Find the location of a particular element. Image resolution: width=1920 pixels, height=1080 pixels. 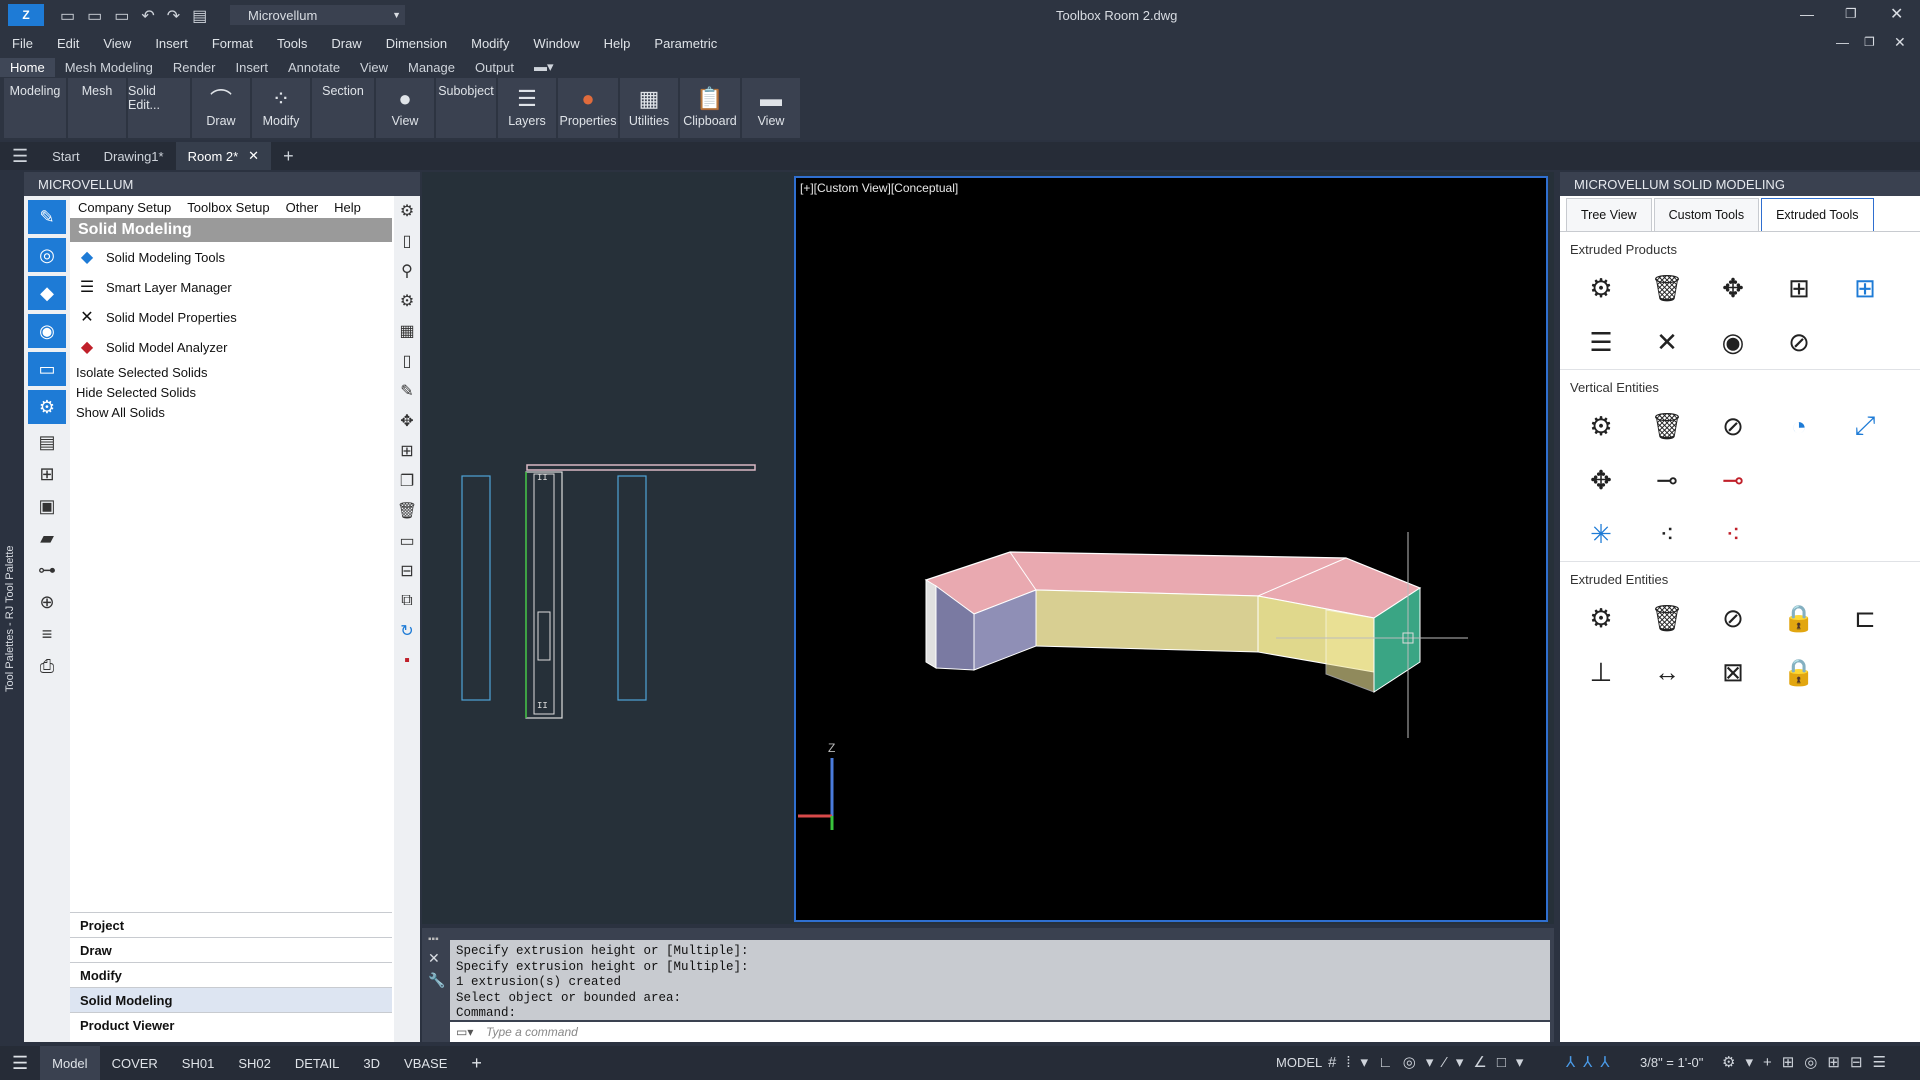

menu-edit: Edit is located at coordinates (68, 43).